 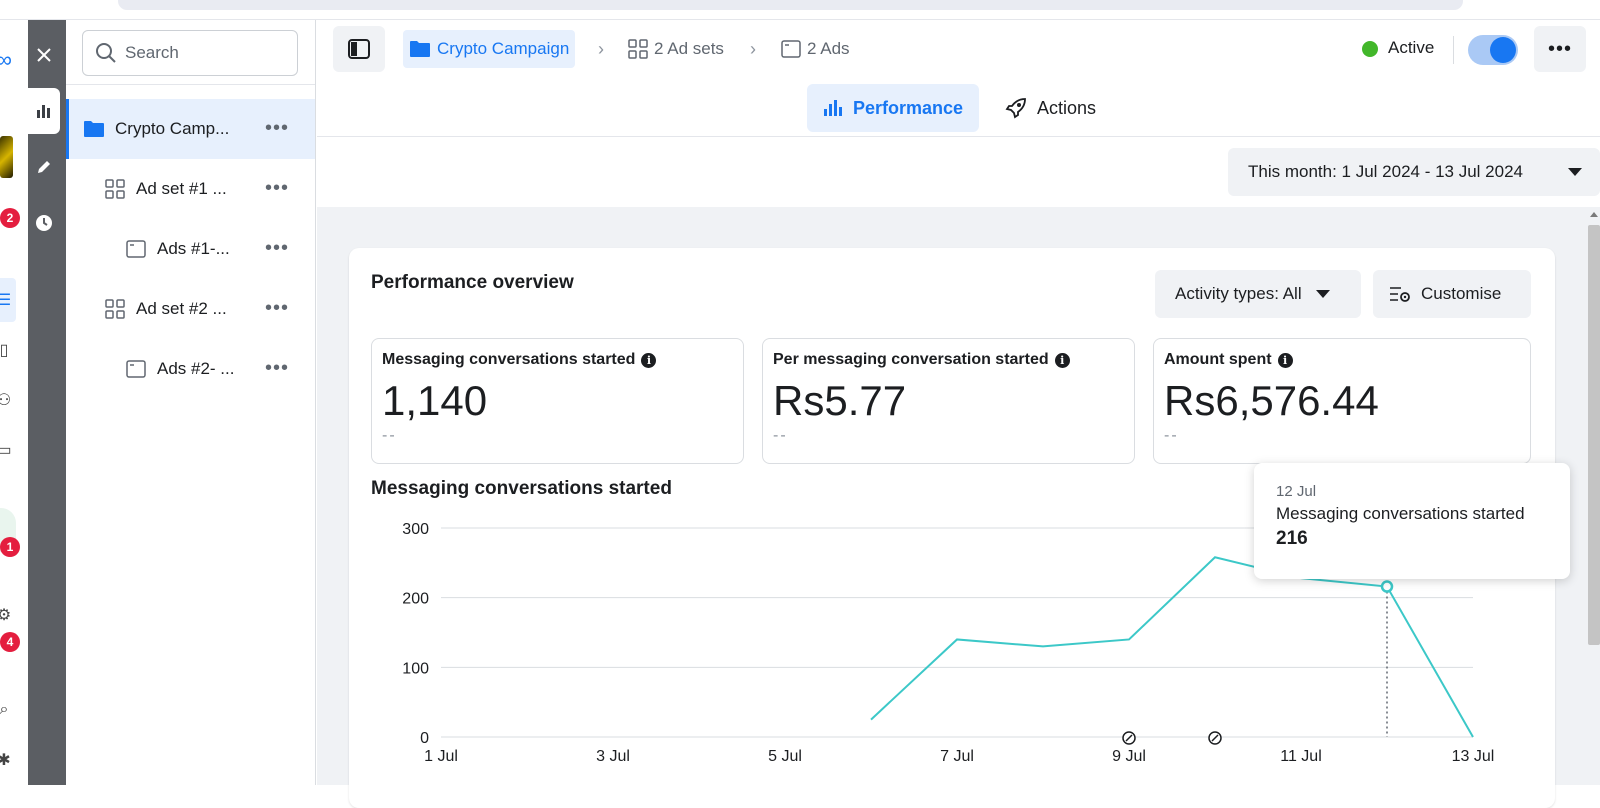 I want to click on highlighted-point, so click(x=1387, y=586).